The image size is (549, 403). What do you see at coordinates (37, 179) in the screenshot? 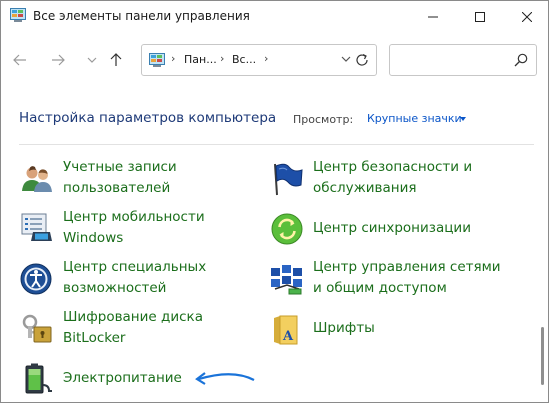
I see `user-accounts-icon` at bounding box center [37, 179].